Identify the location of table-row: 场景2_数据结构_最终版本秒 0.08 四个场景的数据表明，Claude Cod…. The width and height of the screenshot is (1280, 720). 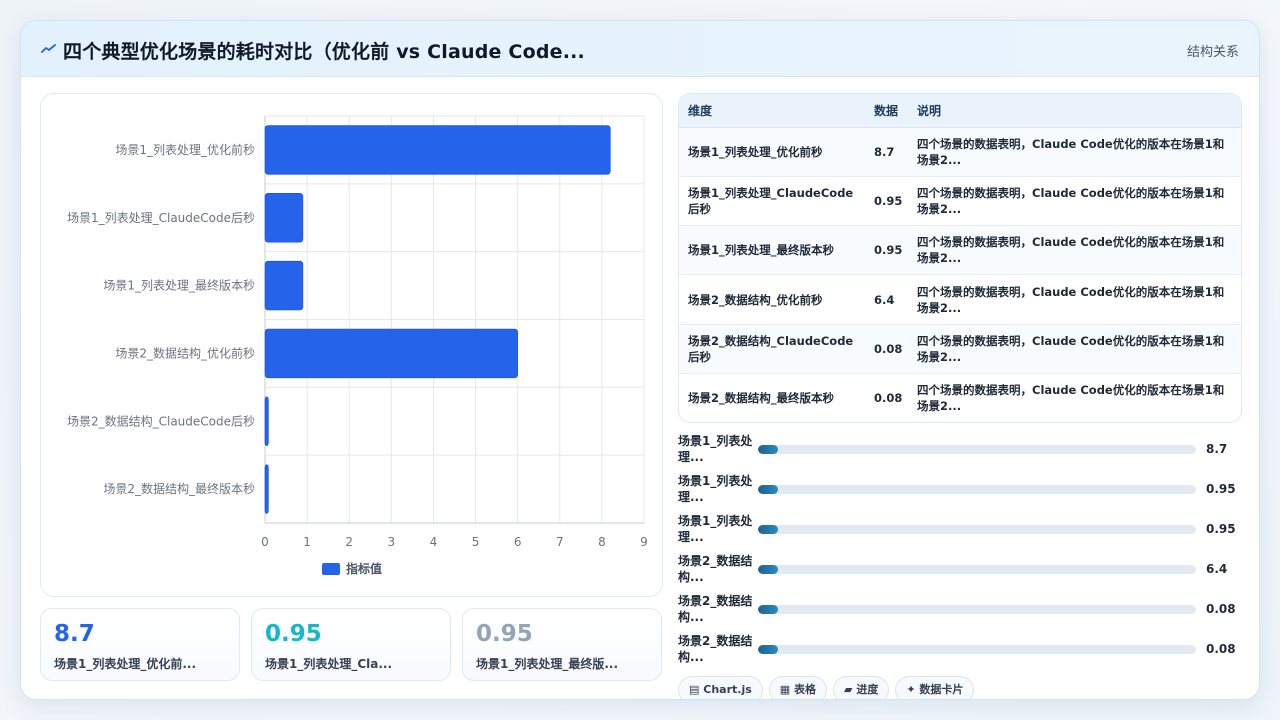
(960, 397).